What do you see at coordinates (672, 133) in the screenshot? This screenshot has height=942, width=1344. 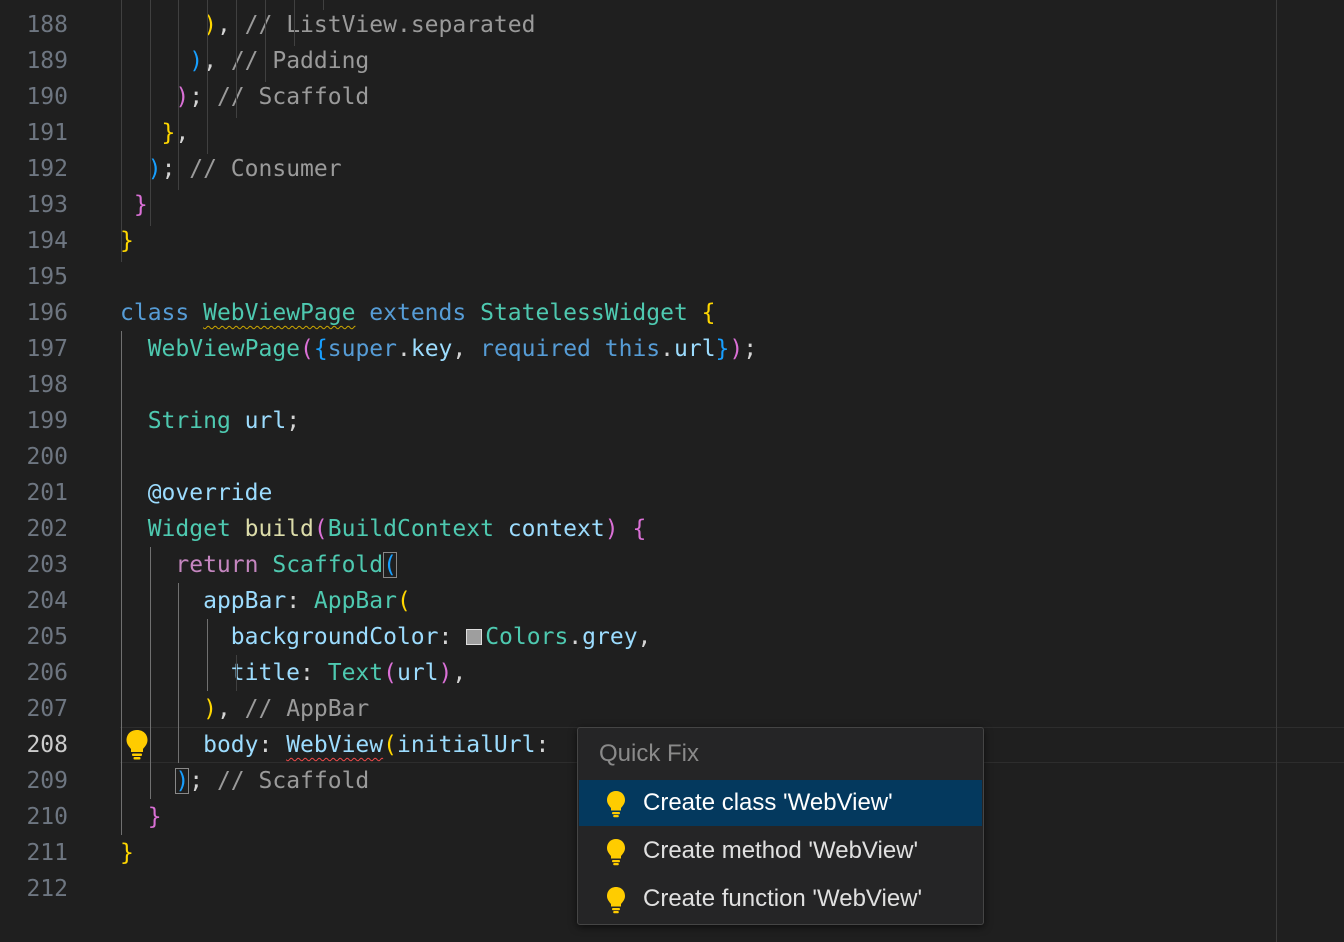 I see `code-line: 191 },` at bounding box center [672, 133].